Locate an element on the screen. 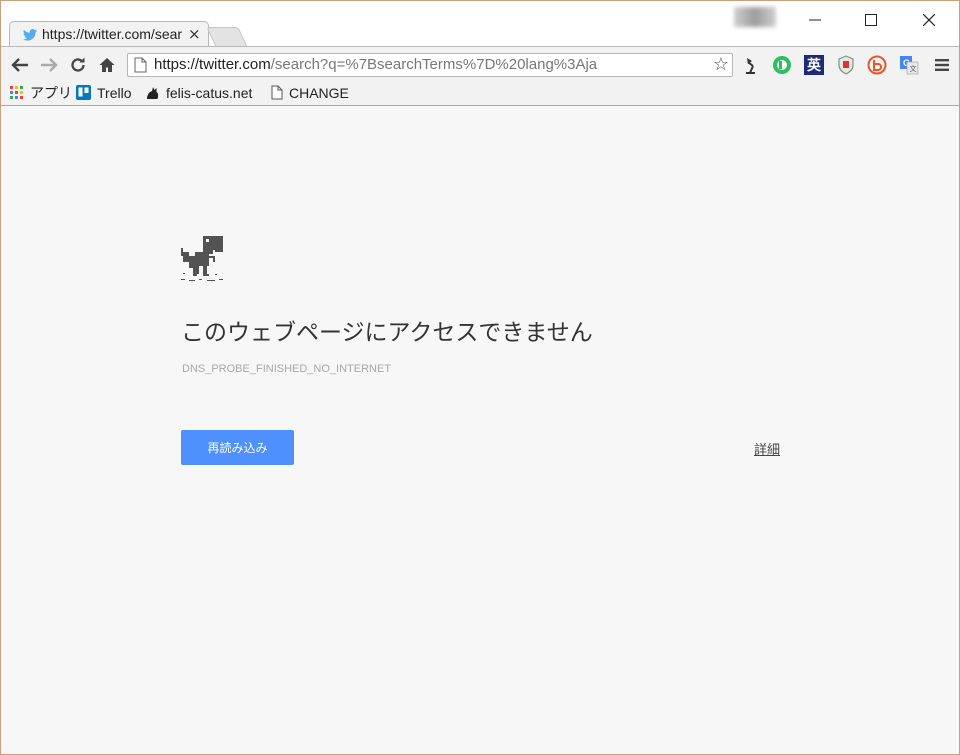 This screenshot has width=960, height=755. home-icon is located at coordinates (107, 65).